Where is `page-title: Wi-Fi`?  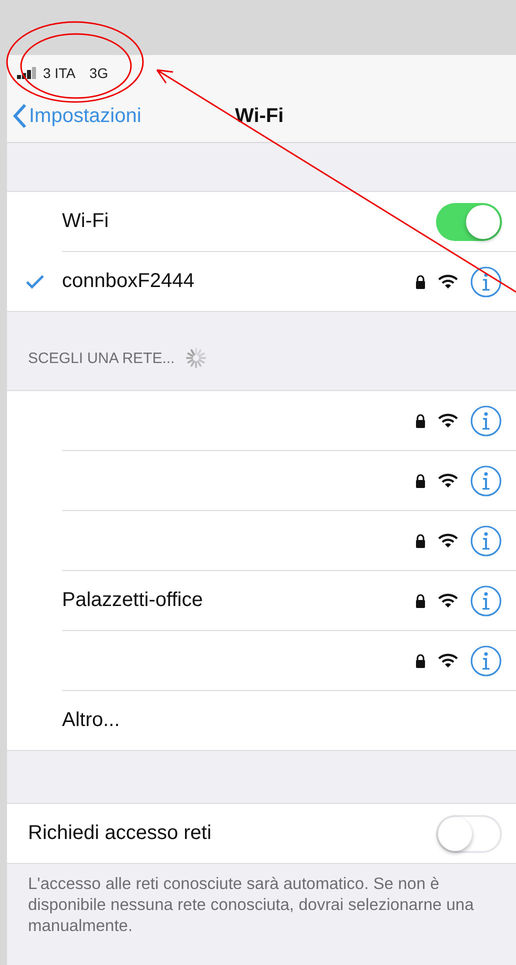
page-title: Wi-Fi is located at coordinates (259, 116).